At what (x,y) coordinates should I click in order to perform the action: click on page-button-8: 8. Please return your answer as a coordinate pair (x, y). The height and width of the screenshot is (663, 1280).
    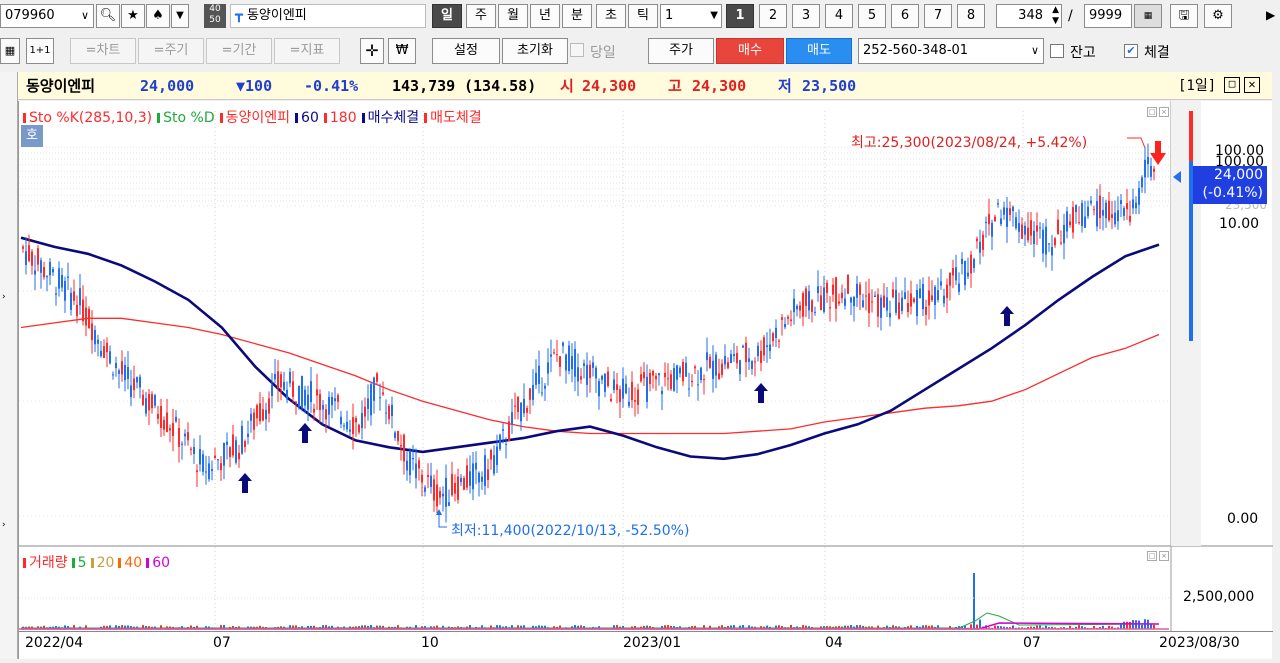
    Looking at the image, I should click on (971, 16).